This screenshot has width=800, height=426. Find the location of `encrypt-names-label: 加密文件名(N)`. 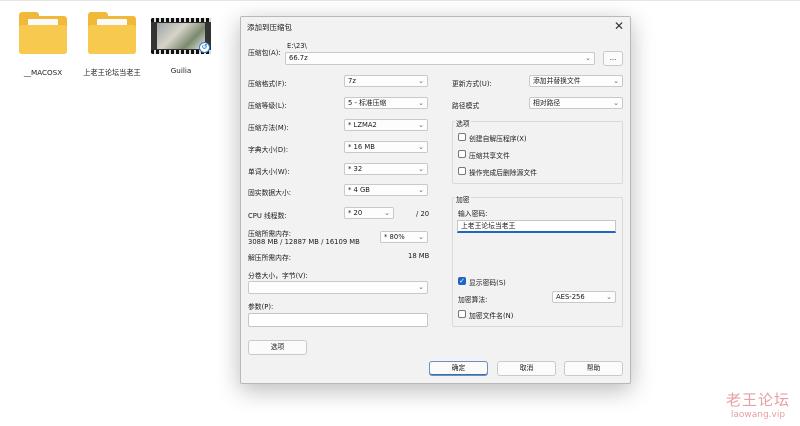

encrypt-names-label: 加密文件名(N) is located at coordinates (491, 316).